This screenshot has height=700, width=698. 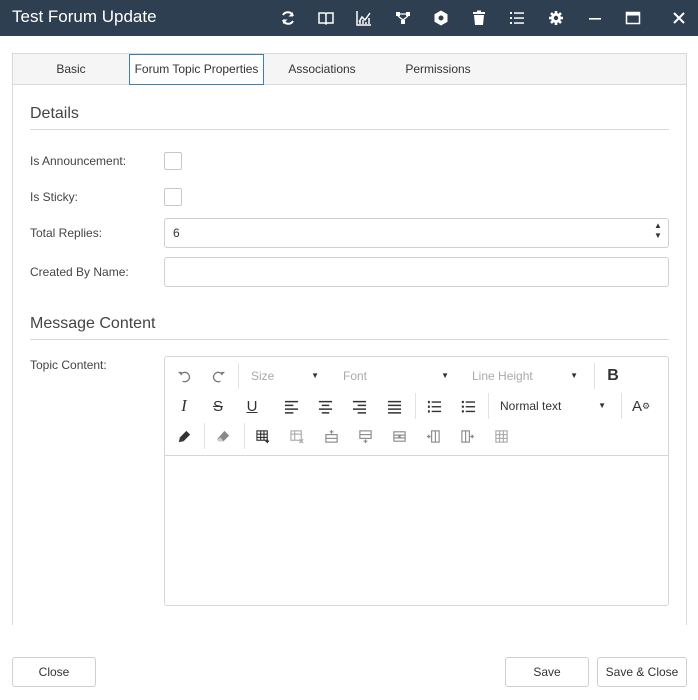 What do you see at coordinates (288, 18) in the screenshot?
I see `refresh-icon` at bounding box center [288, 18].